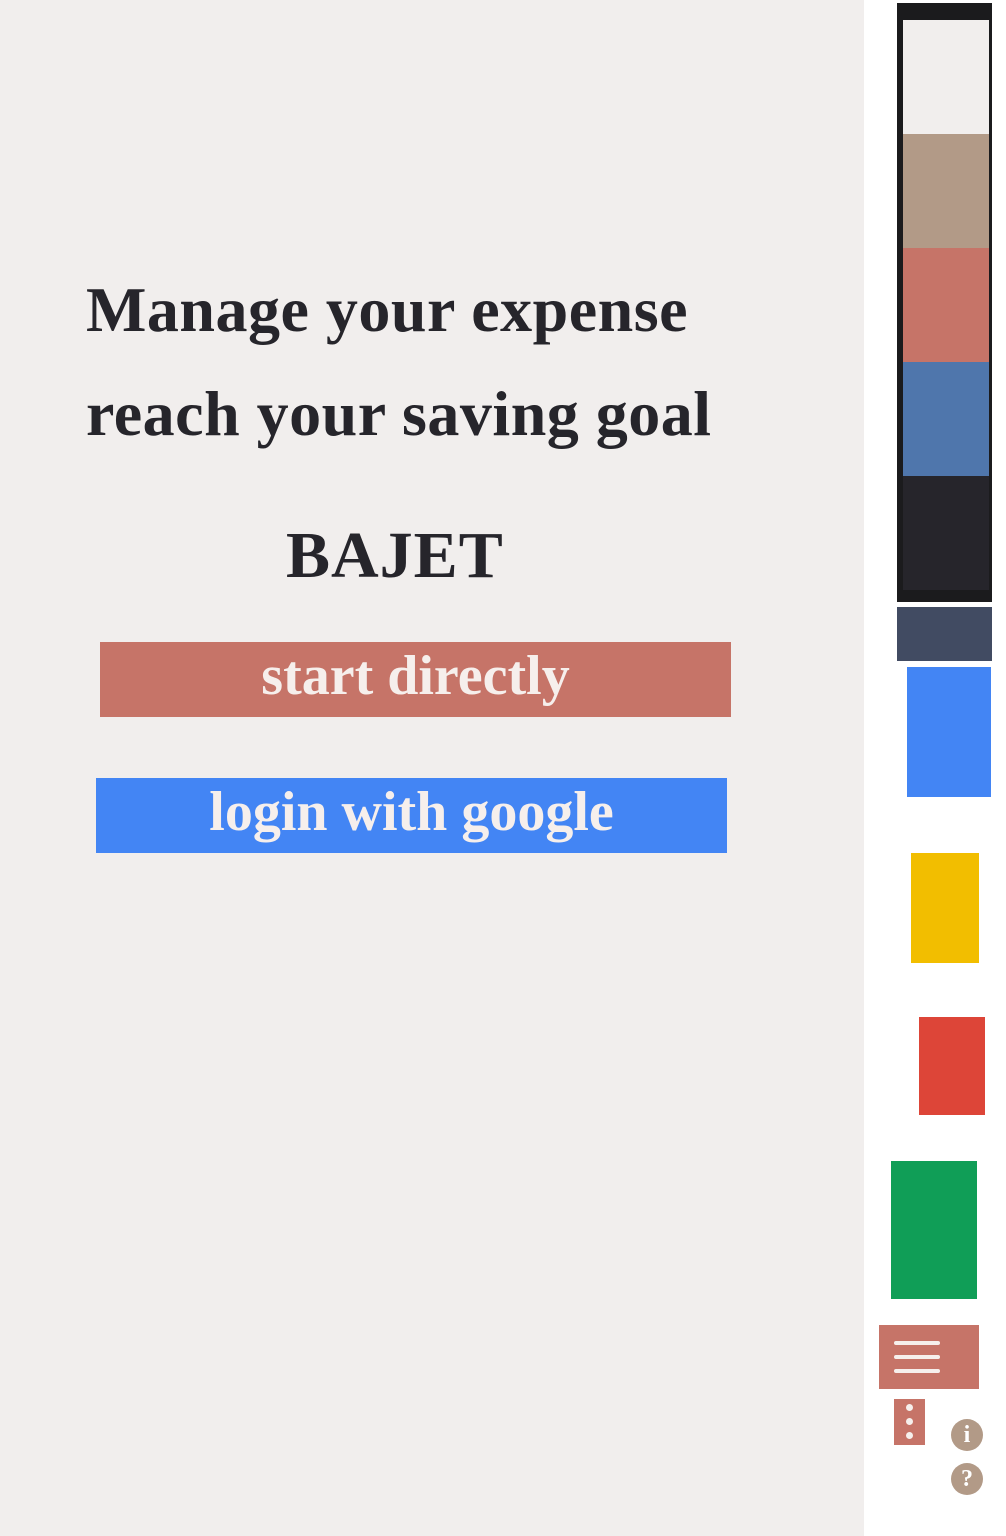 The height and width of the screenshot is (1536, 1006). Describe the element at coordinates (411, 811) in the screenshot. I see `login-with-google-label: login with google` at that location.